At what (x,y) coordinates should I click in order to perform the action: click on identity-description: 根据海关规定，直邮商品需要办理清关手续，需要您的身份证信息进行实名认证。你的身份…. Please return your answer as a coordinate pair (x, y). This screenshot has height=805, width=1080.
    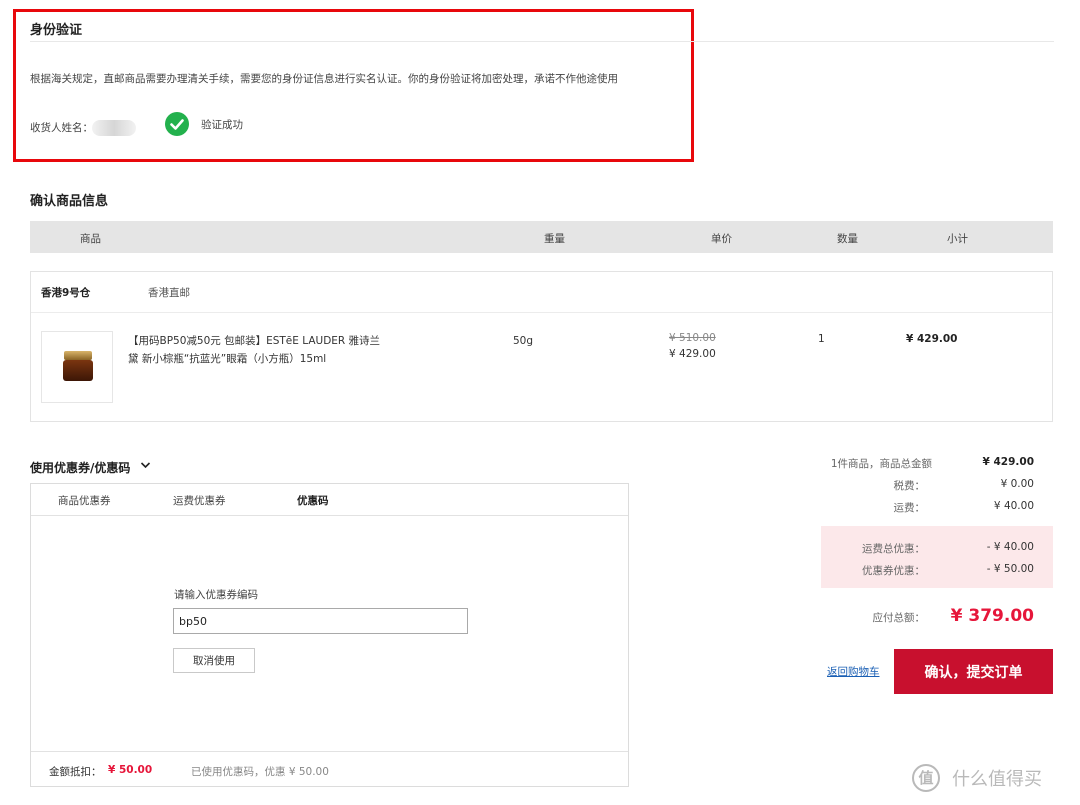
    Looking at the image, I should click on (324, 79).